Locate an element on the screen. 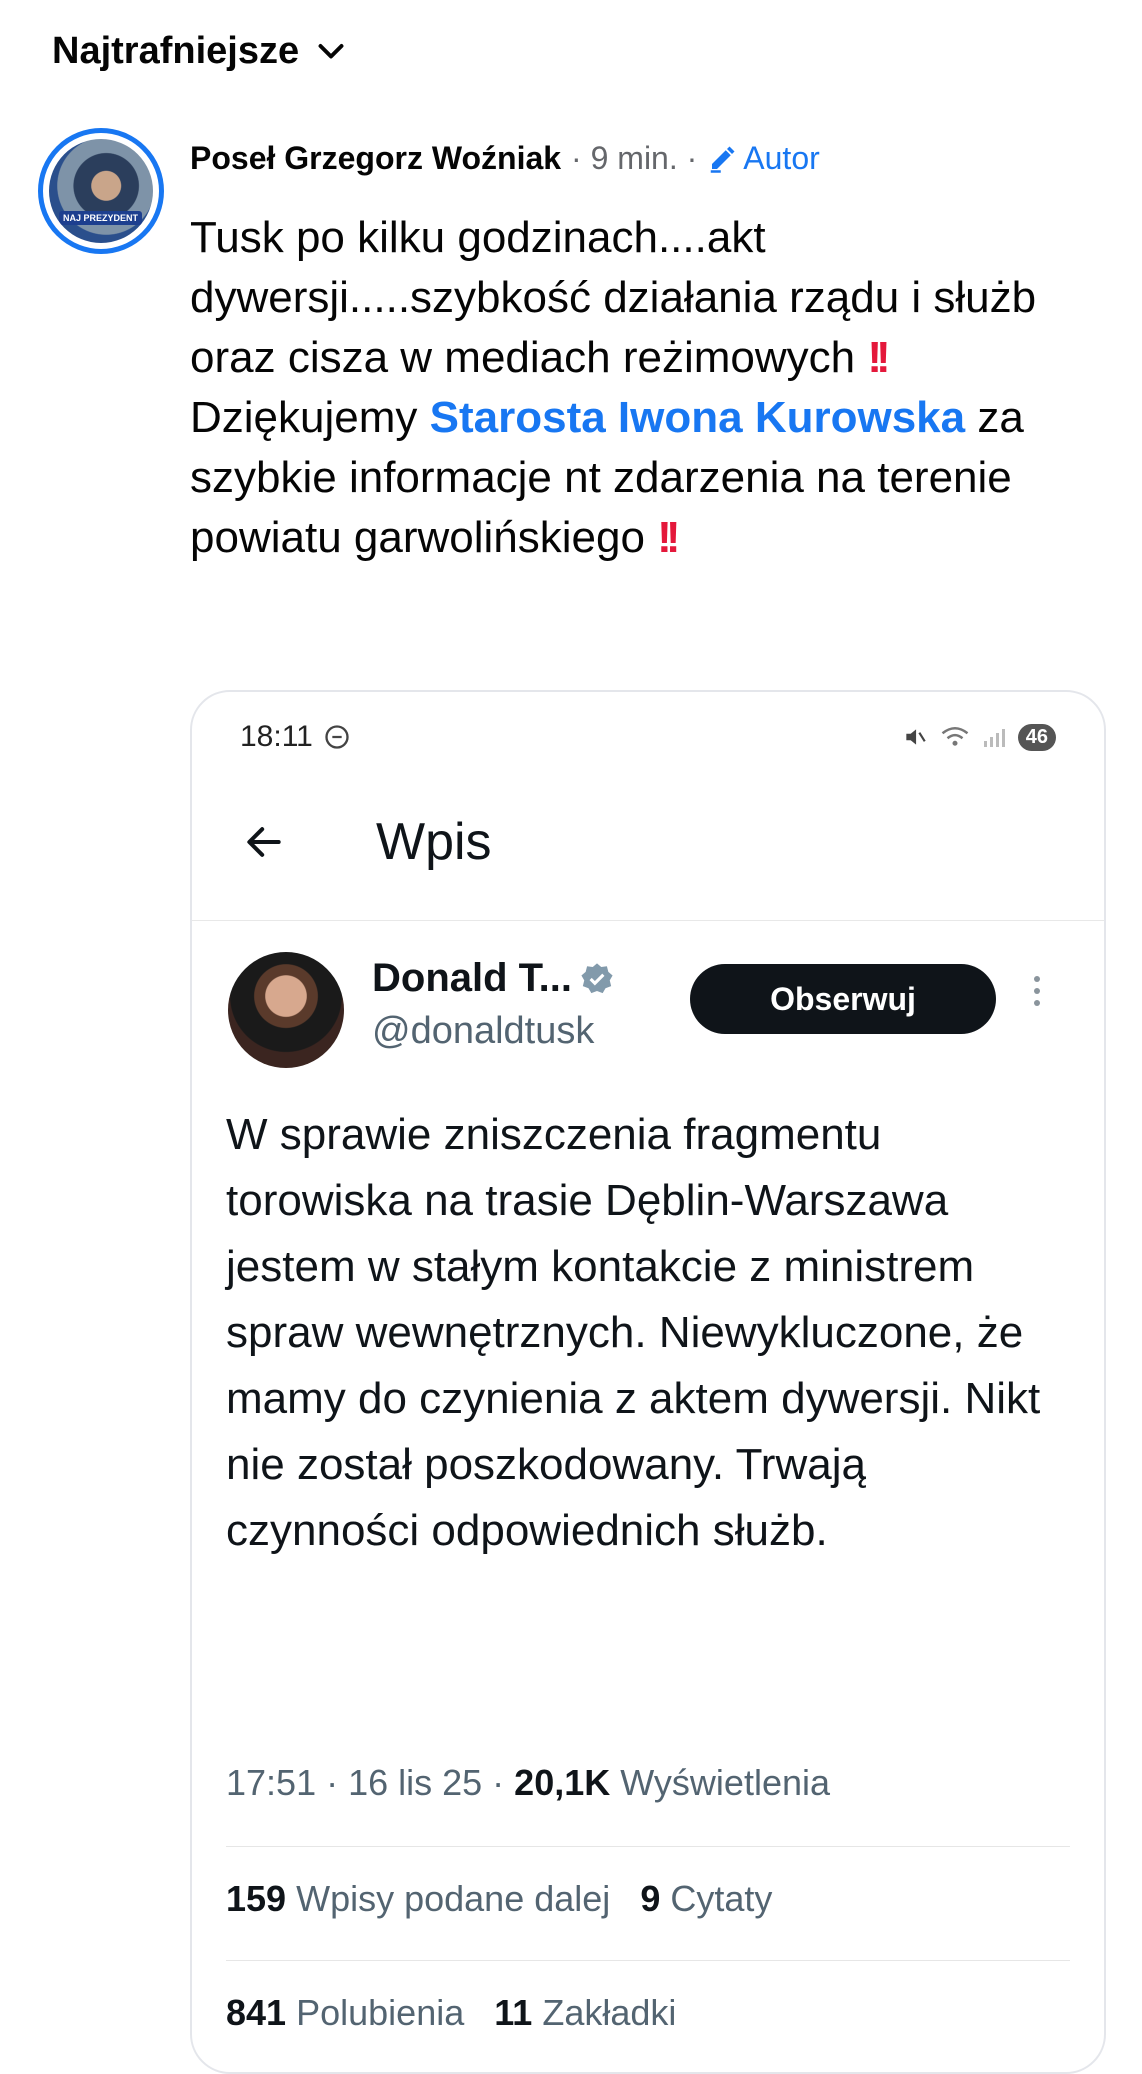  mute-icon is located at coordinates (916, 737).